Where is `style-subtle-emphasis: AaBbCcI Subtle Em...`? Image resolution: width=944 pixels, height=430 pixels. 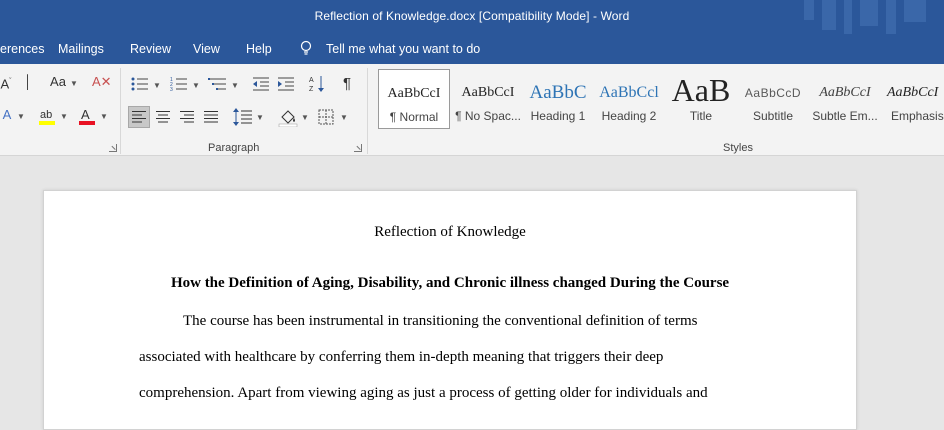 style-subtle-emphasis: AaBbCcI Subtle Em... is located at coordinates (845, 99).